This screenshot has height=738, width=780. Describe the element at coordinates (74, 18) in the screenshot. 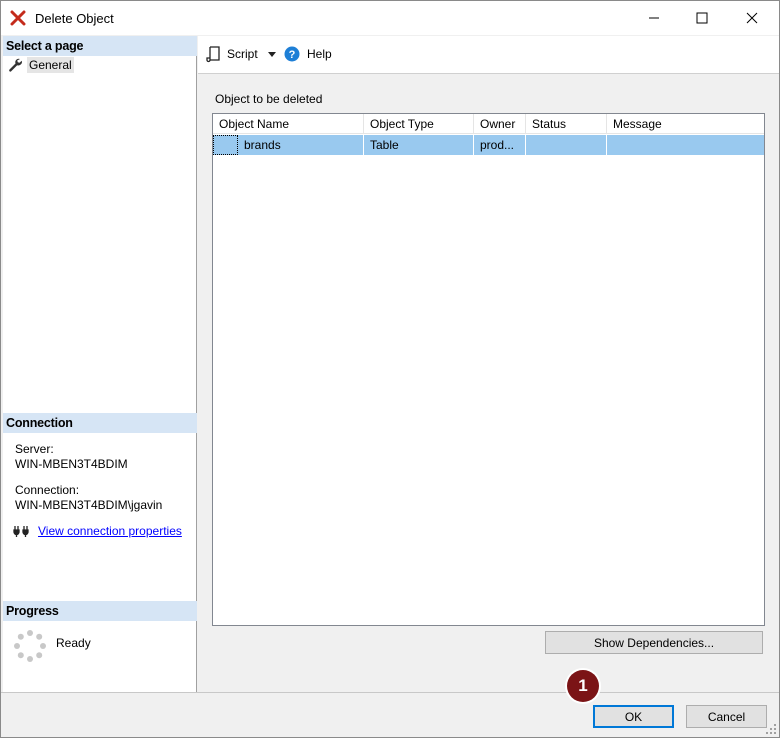

I see `window-title: Delete Object` at that location.